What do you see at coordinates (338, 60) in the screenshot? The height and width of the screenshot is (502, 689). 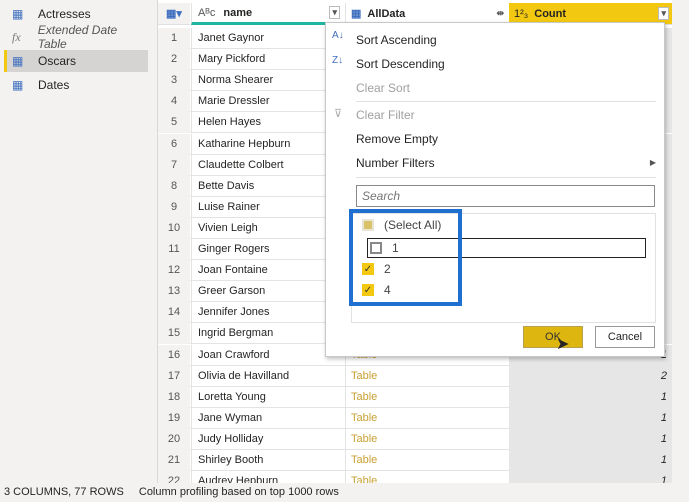 I see `sort-descending-icon: Z↓` at bounding box center [338, 60].